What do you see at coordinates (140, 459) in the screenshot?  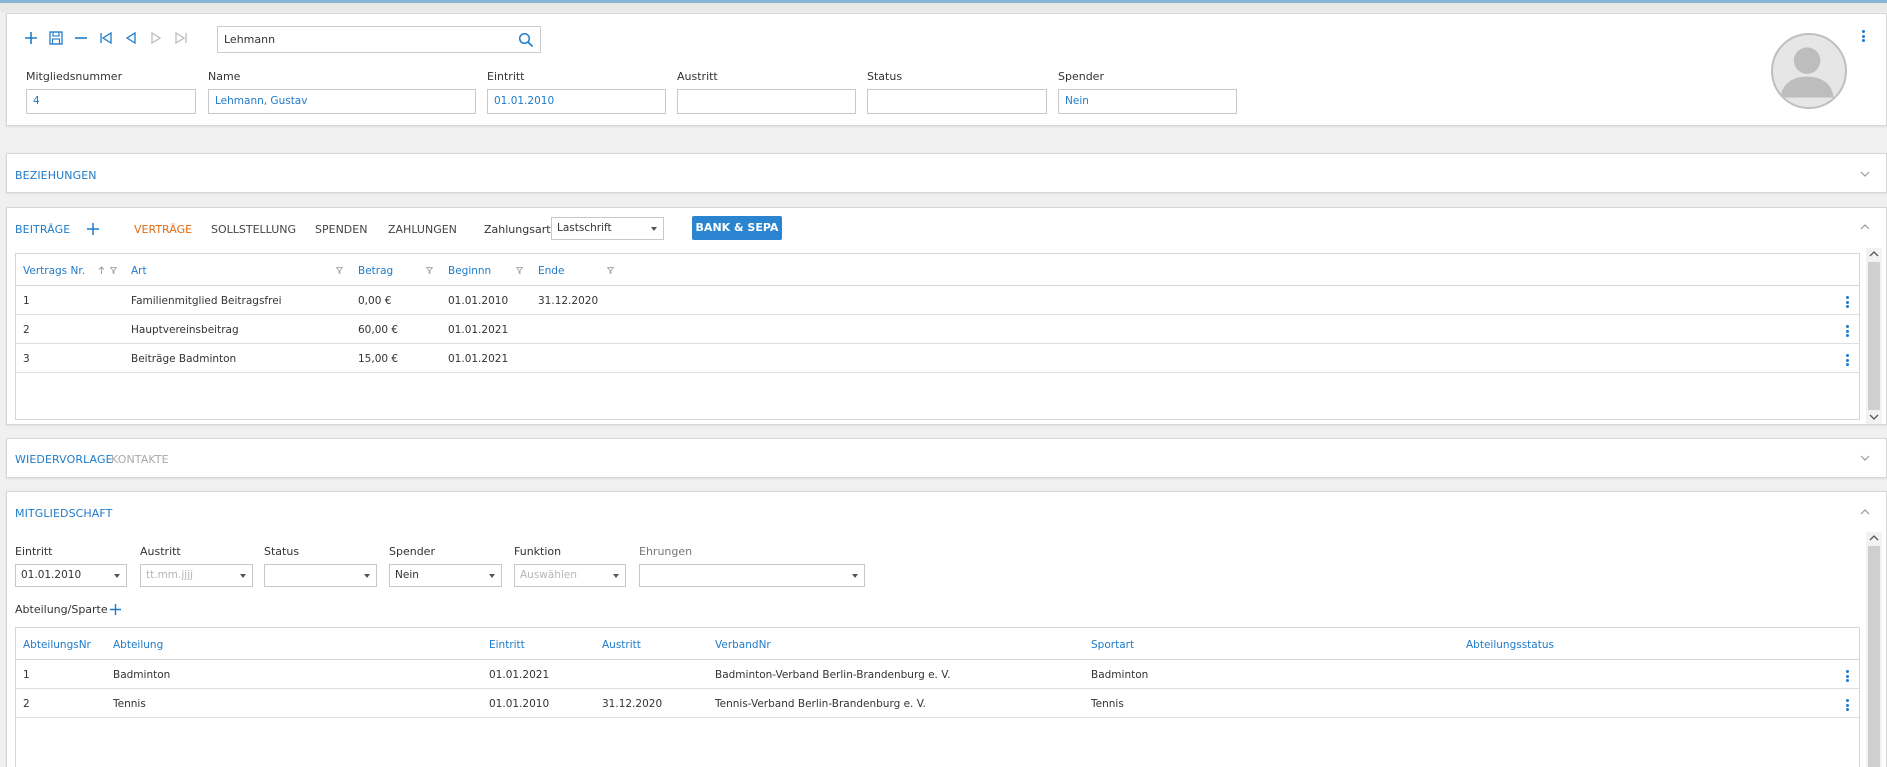 I see `tab-kontakte: KONTAKTE` at bounding box center [140, 459].